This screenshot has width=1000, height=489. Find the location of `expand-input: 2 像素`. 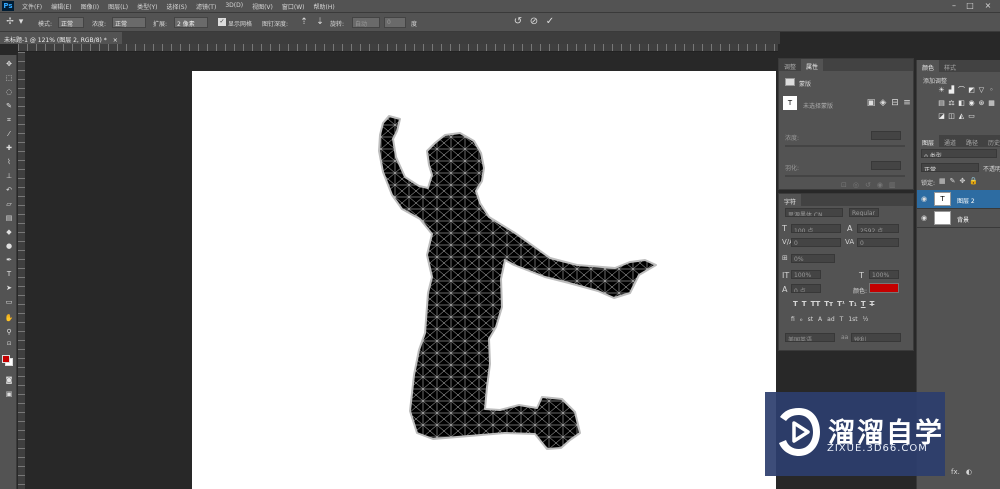

expand-input: 2 像素 is located at coordinates (191, 22).